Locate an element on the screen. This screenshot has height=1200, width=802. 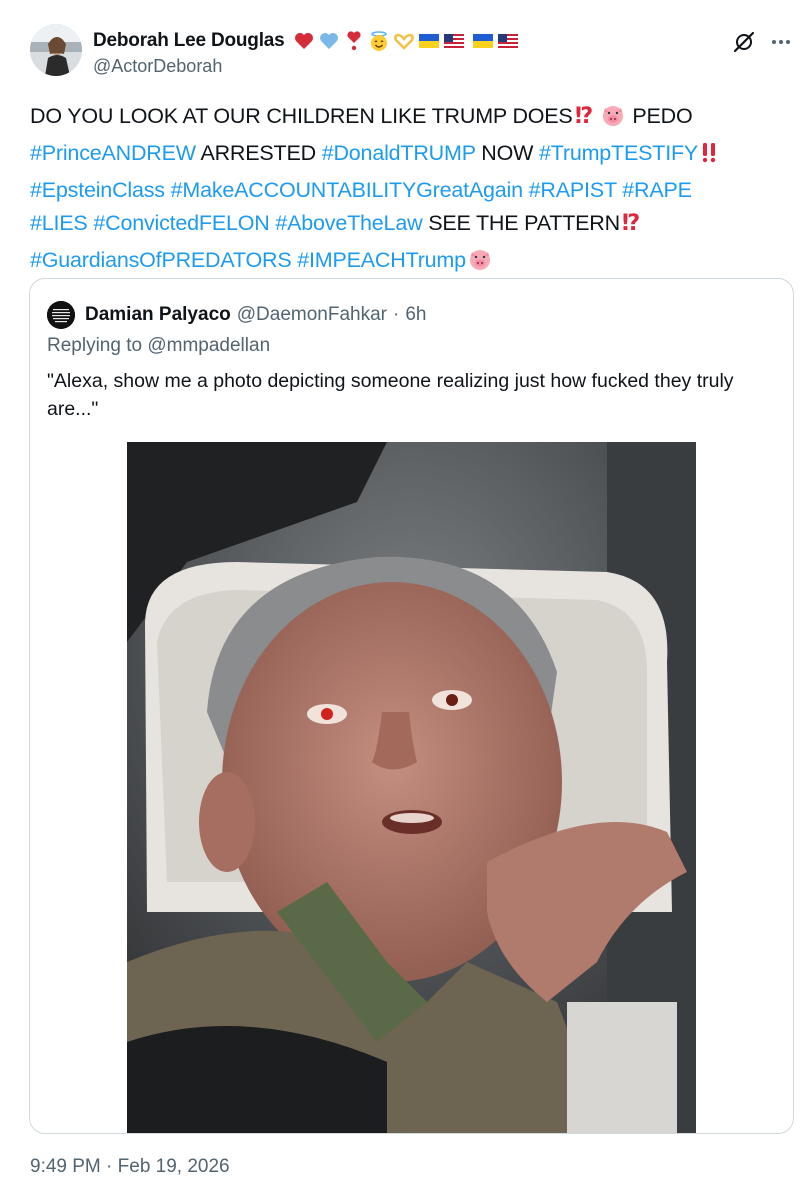
light-blue-heart-icon is located at coordinates (329, 41).